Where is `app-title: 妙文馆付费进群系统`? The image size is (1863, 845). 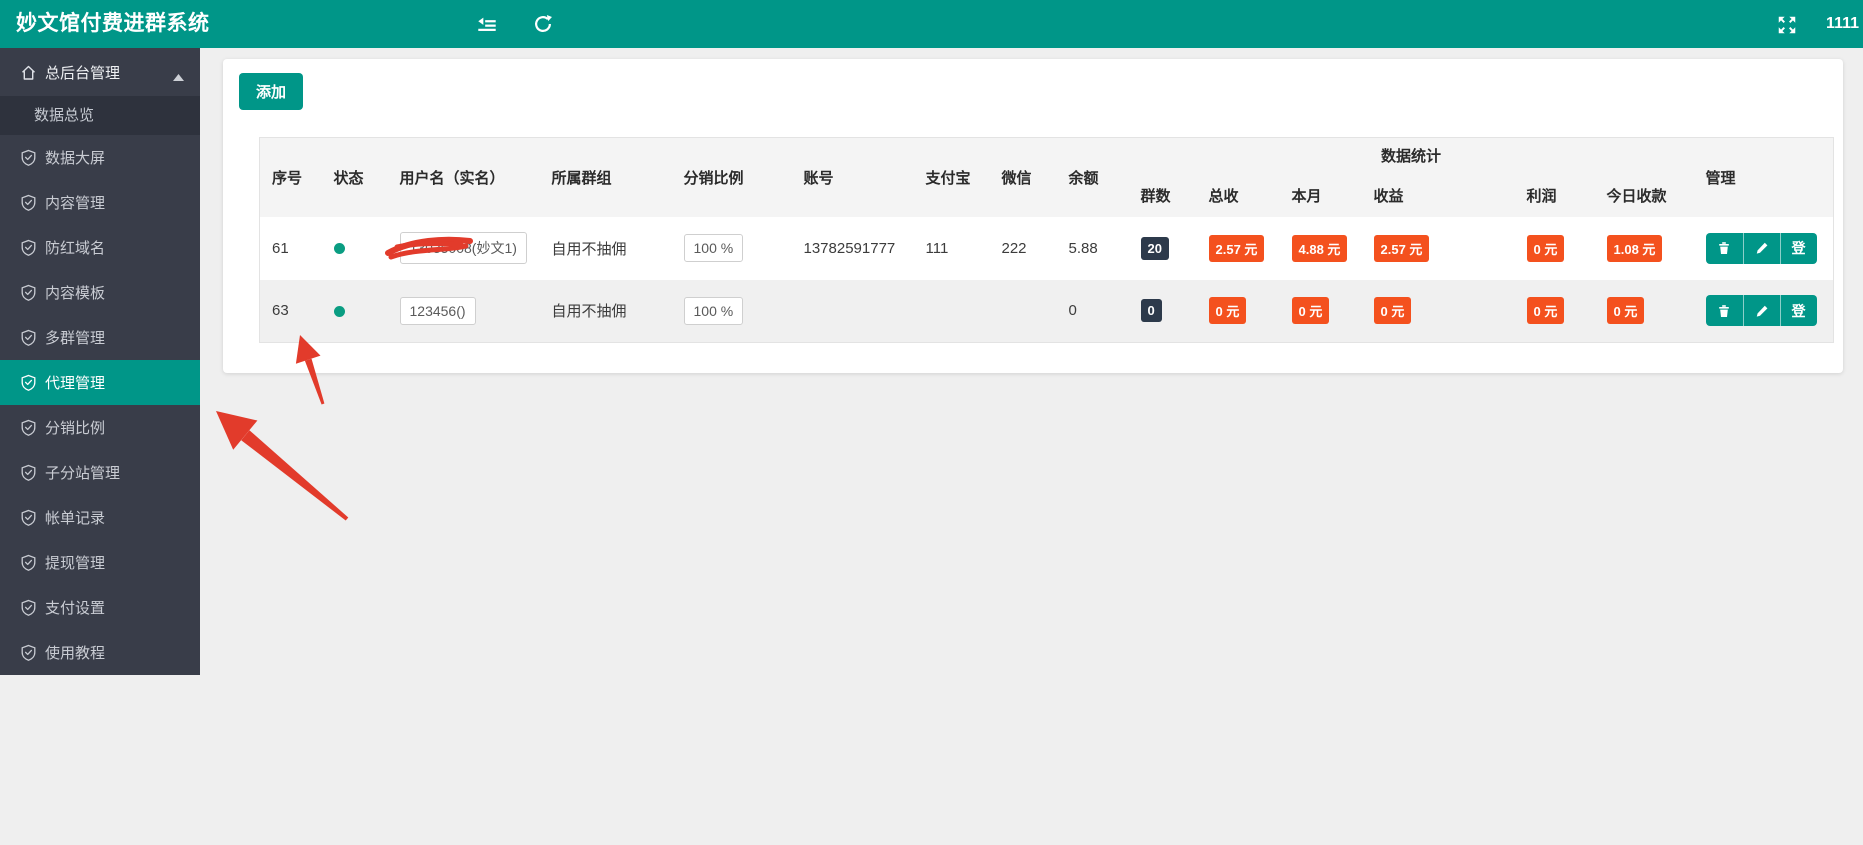 app-title: 妙文馆付费进群系统 is located at coordinates (113, 23).